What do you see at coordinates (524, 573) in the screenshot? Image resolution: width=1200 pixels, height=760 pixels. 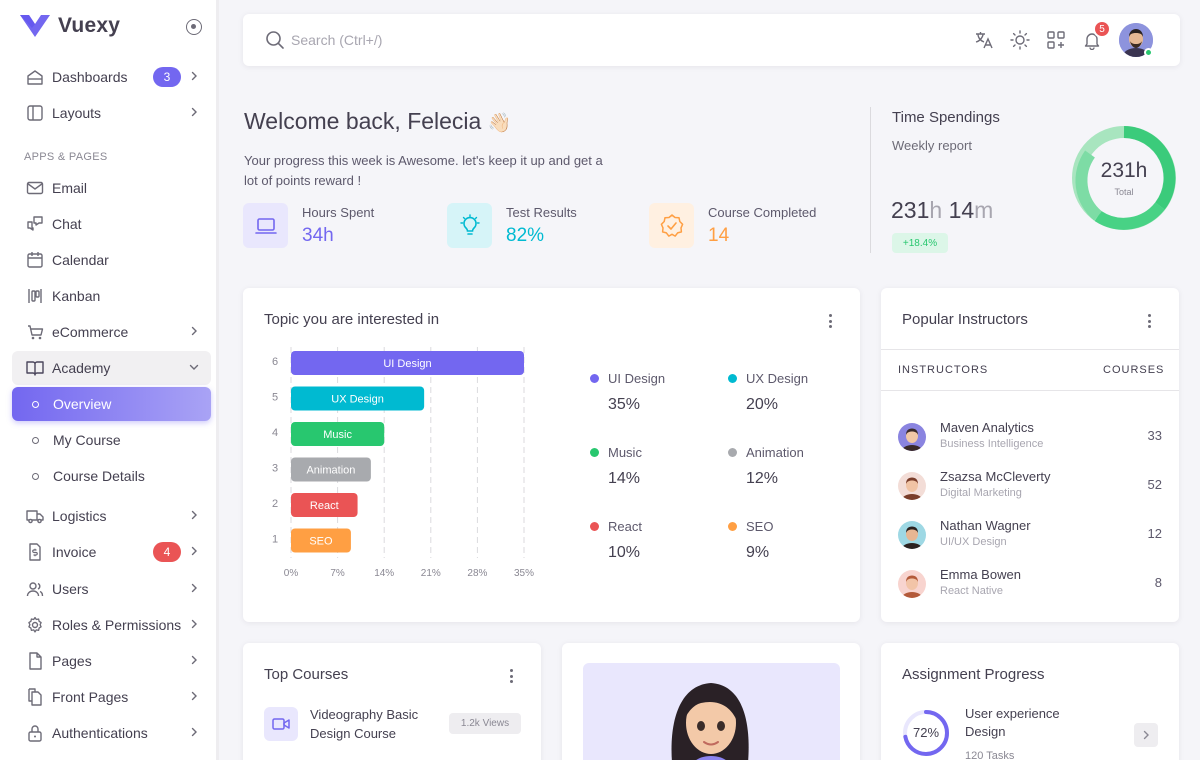 I see `x-tick-label: 35%` at bounding box center [524, 573].